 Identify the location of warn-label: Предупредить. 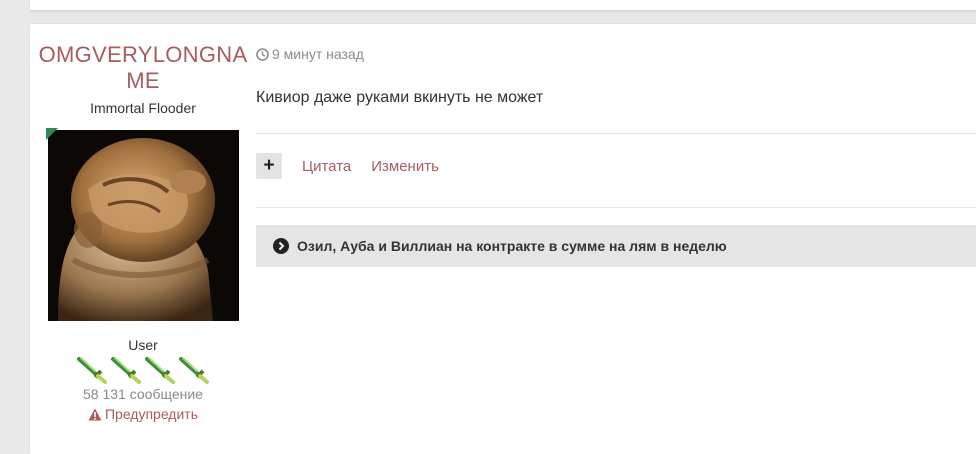
(151, 414).